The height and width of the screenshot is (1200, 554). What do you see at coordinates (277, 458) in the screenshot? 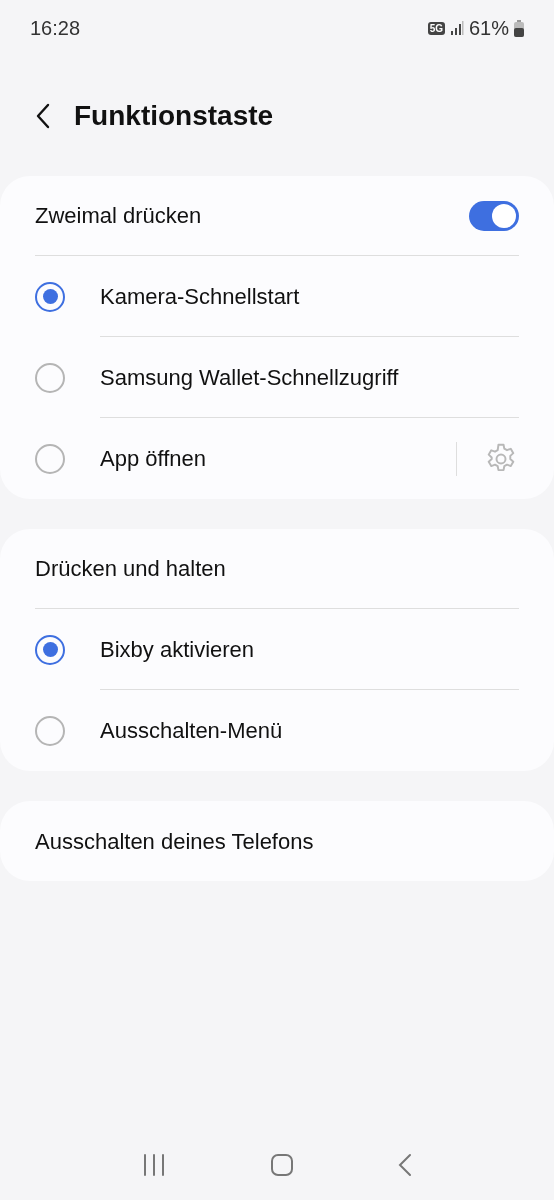
I see `option-row: App öffnen` at bounding box center [277, 458].